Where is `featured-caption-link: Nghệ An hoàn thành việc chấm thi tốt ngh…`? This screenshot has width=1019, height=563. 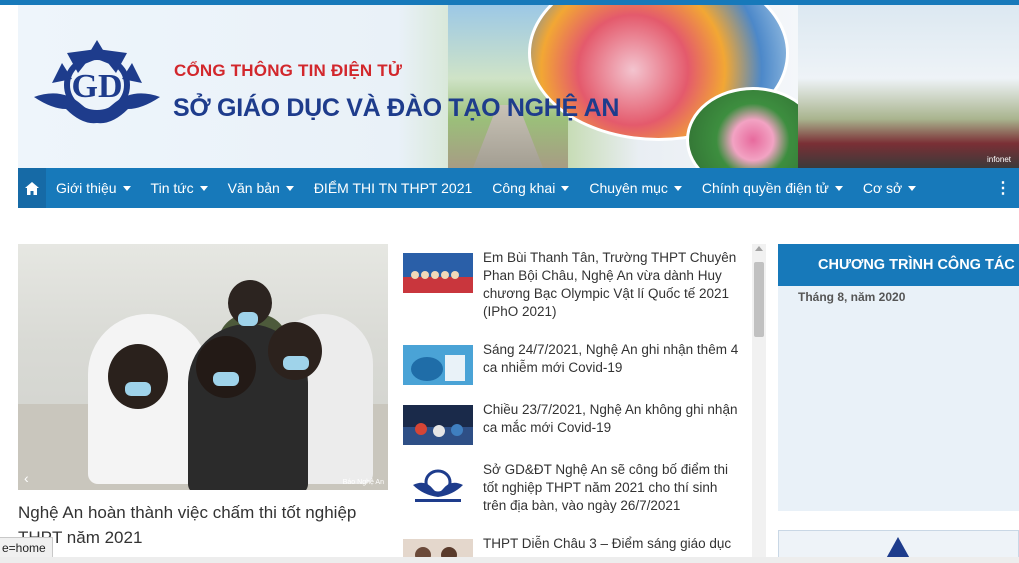 featured-caption-link: Nghệ An hoàn thành việc chấm thi tốt ngh… is located at coordinates (203, 525).